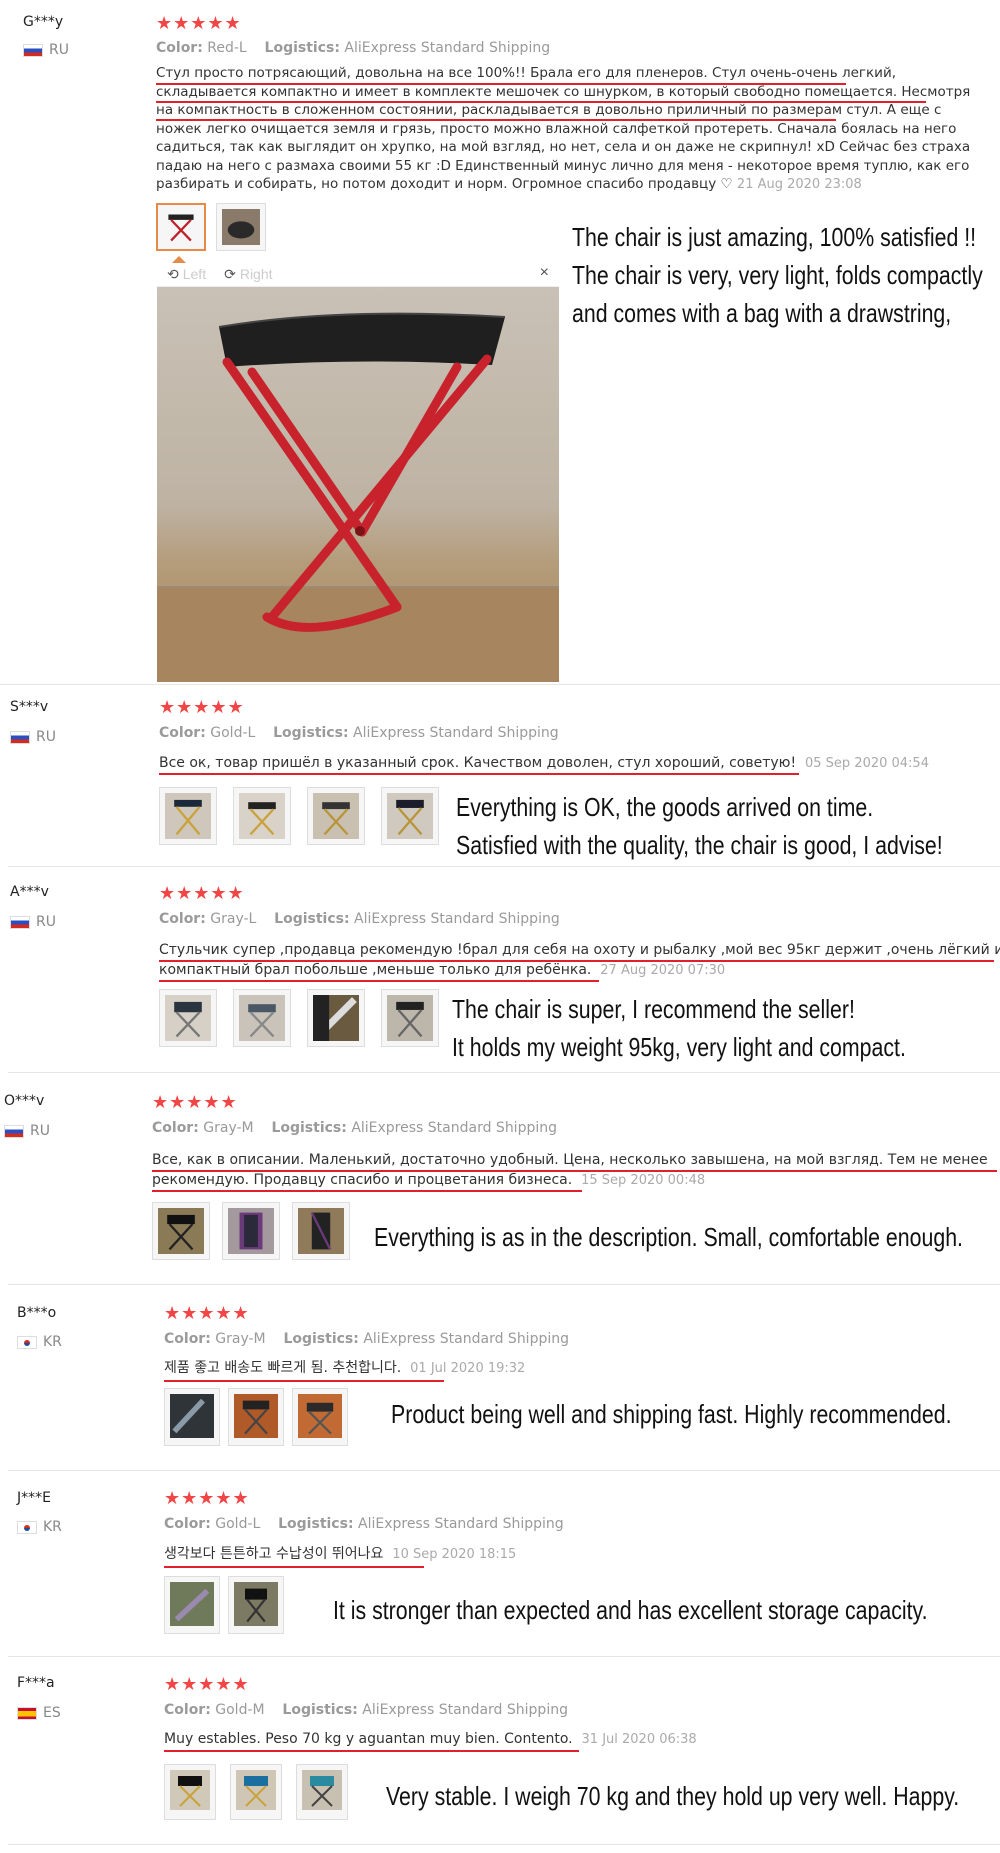  Describe the element at coordinates (43, 22) in the screenshot. I see `reviewer-name: G***y` at that location.